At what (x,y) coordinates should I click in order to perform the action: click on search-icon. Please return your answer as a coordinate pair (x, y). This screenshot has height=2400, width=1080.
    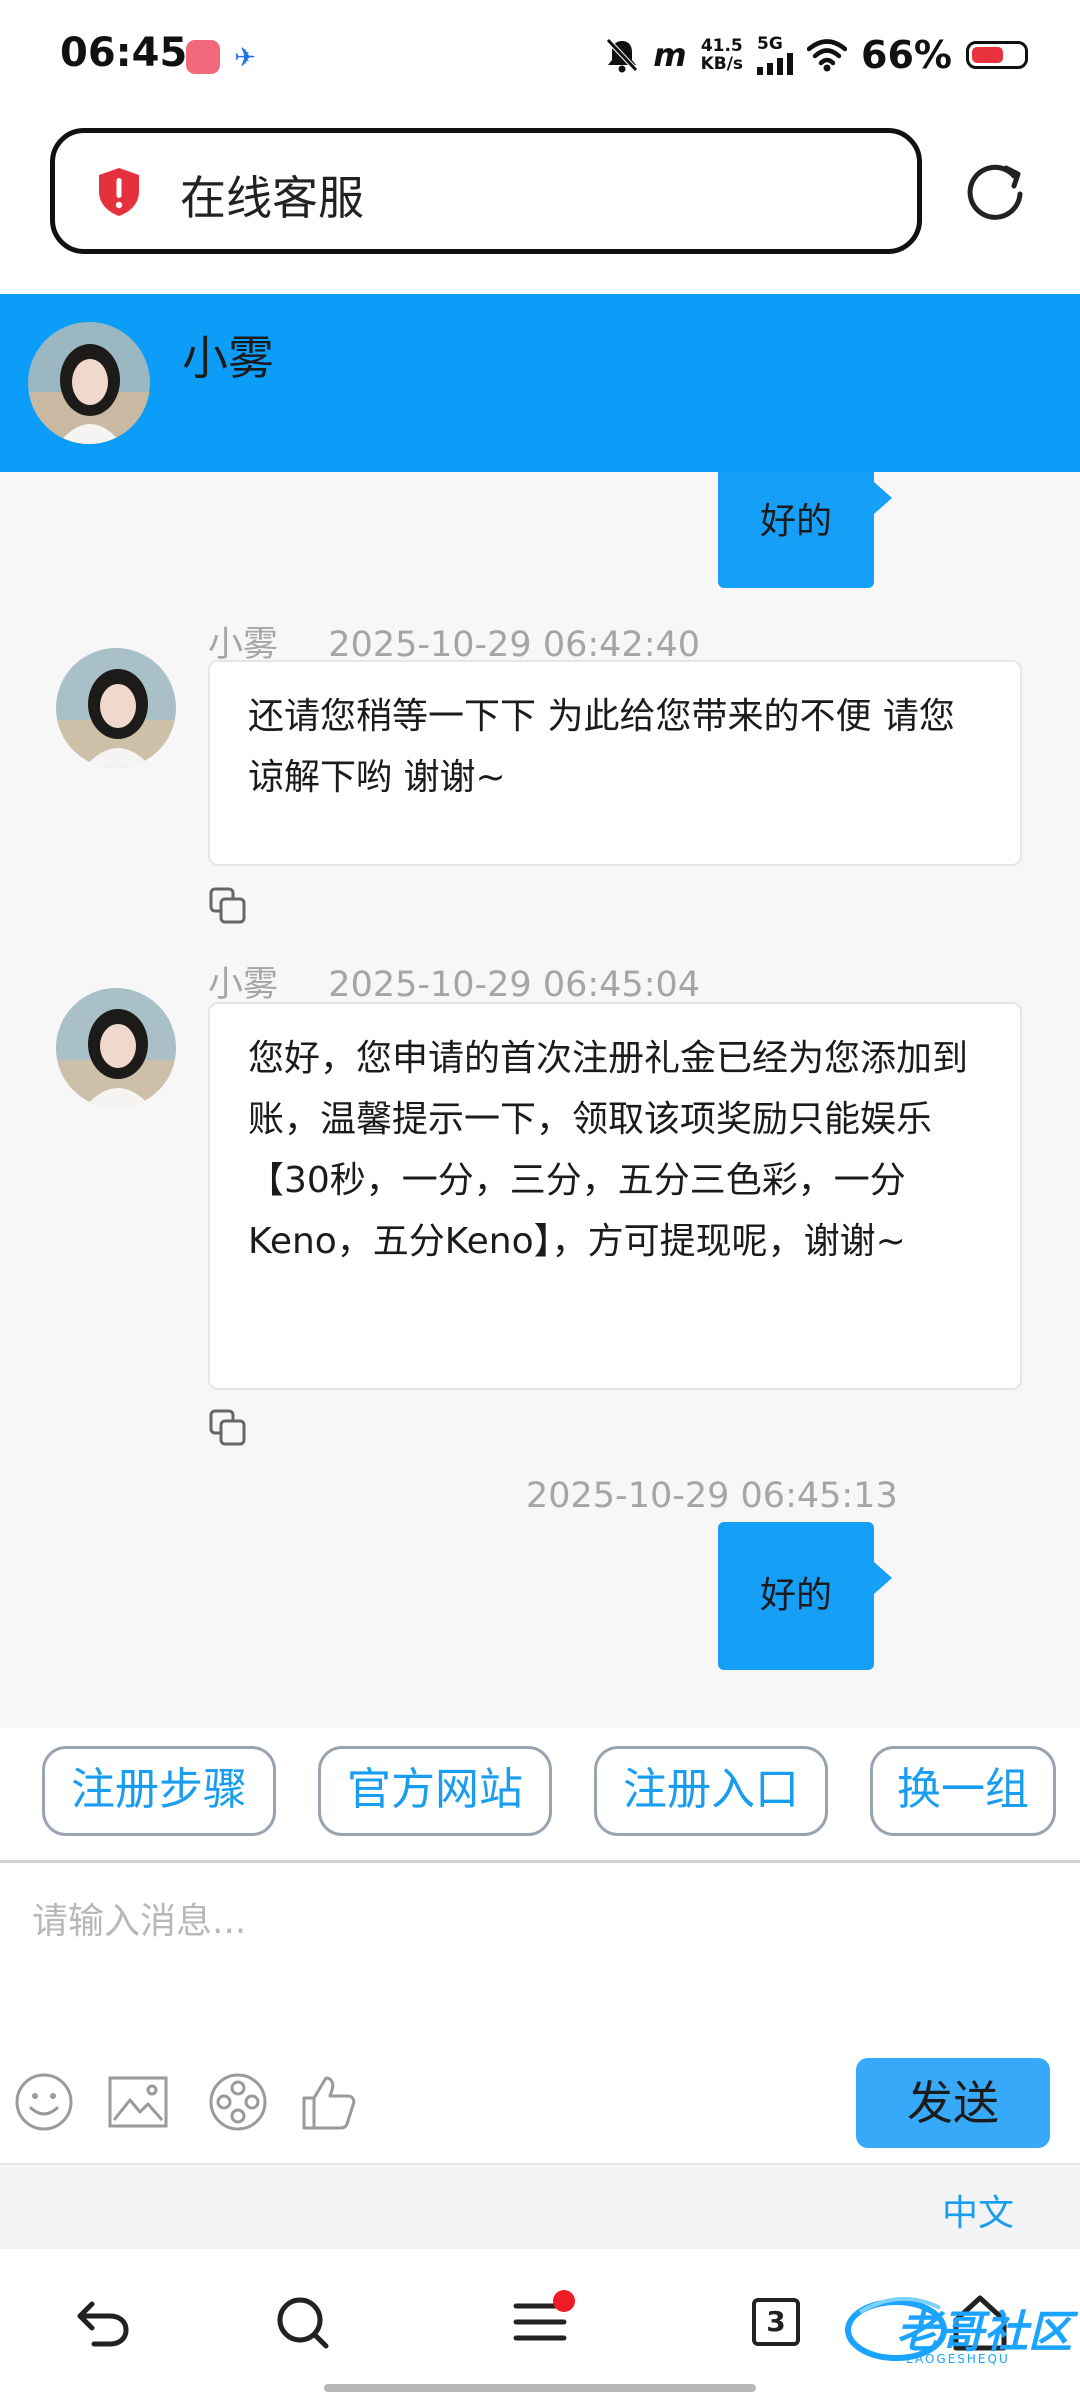
    Looking at the image, I should click on (302, 2322).